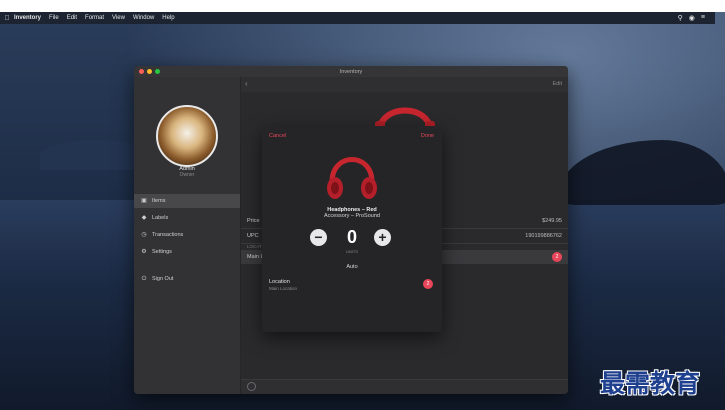 Image resolution: width=725 pixels, height=410 pixels. What do you see at coordinates (144, 201) in the screenshot?
I see `box-icon: ▣` at bounding box center [144, 201].